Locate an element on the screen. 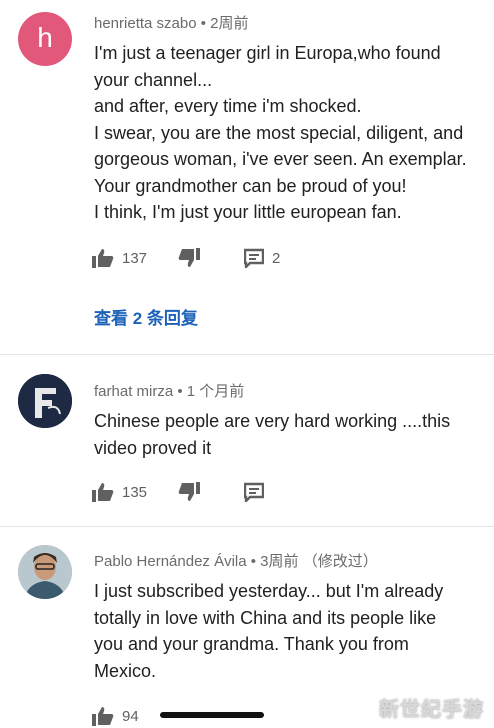  comment-meta: farhat mirza • 1 个月前 is located at coordinates (169, 390).